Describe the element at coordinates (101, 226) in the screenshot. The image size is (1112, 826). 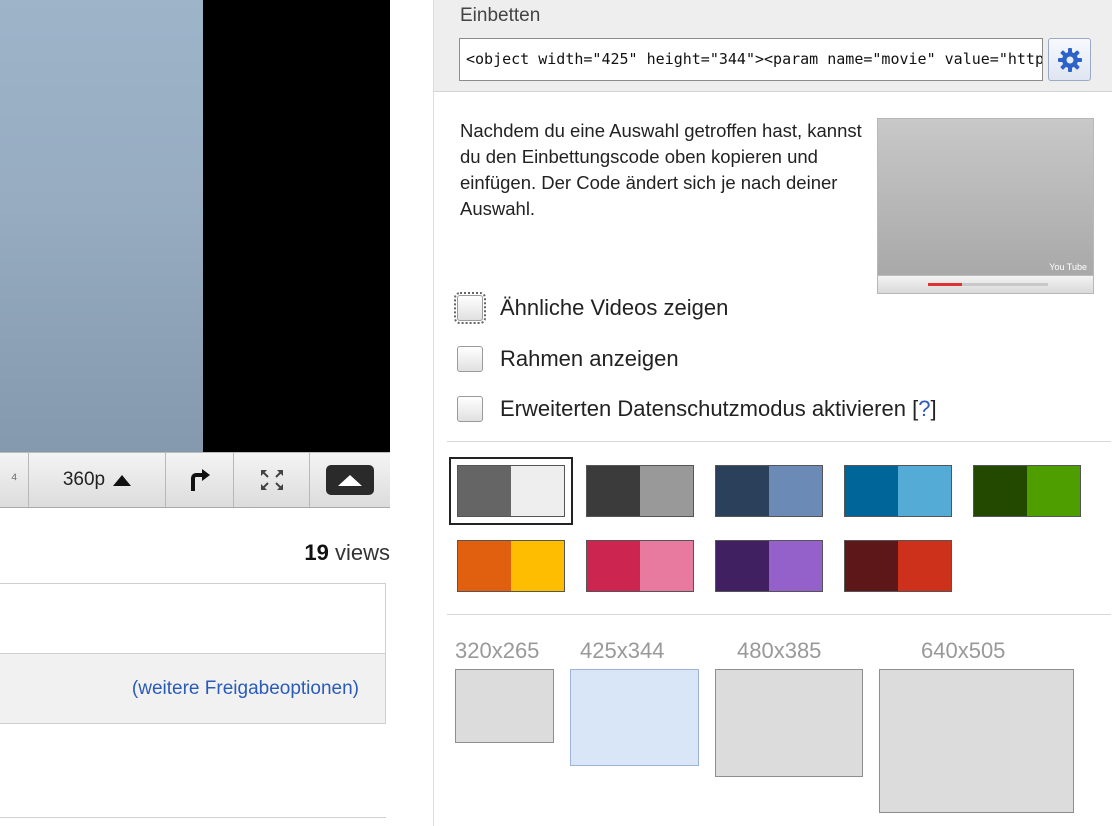
I see `video-frame-image` at that location.